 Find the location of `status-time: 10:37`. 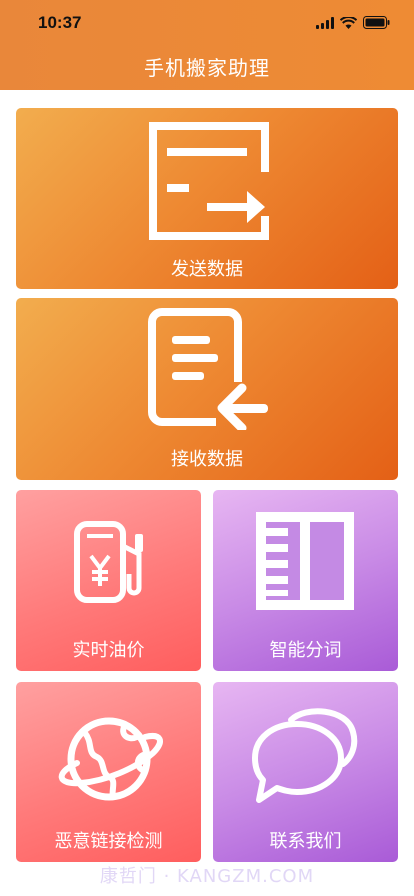

status-time: 10:37 is located at coordinates (60, 22).